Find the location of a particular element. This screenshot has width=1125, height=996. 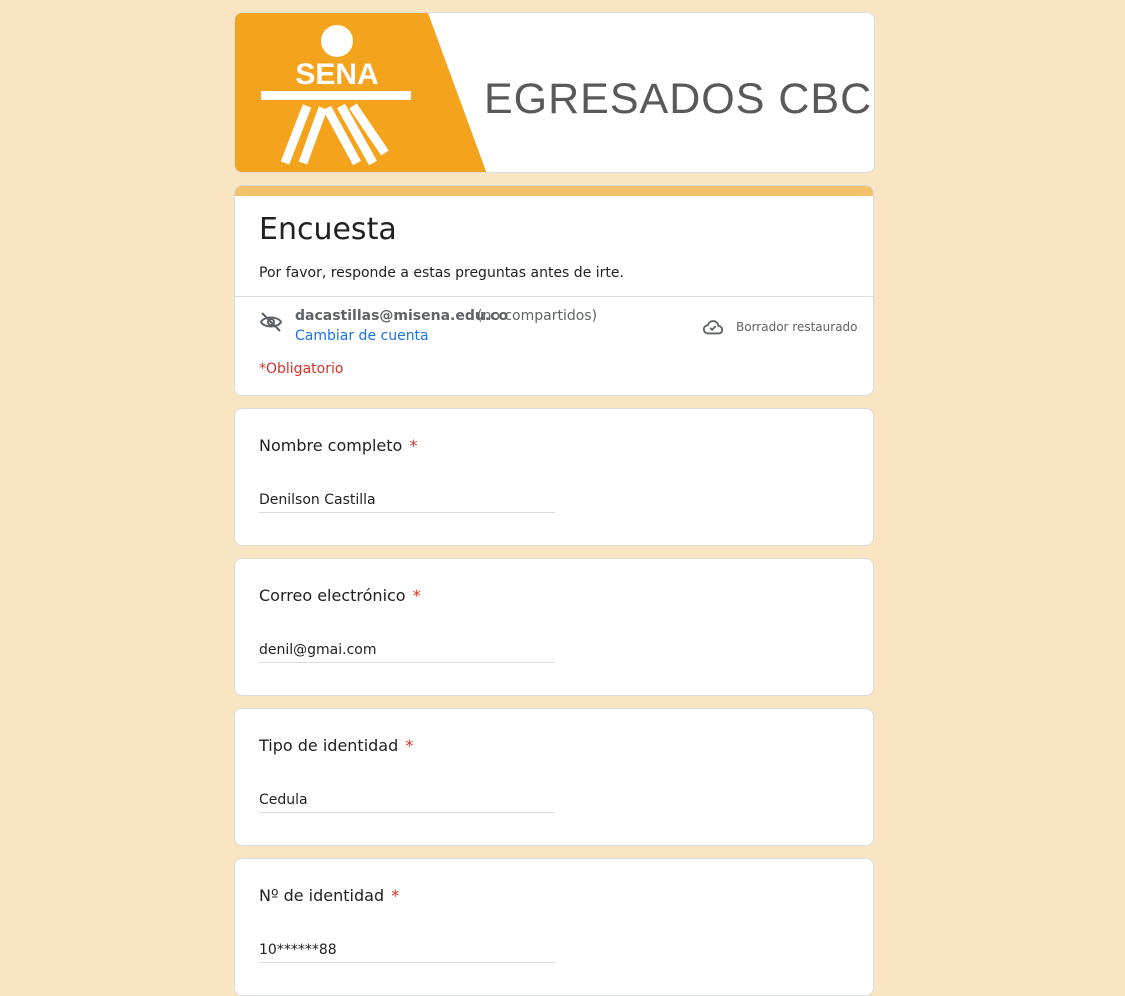

sena-logo-head-icon is located at coordinates (337, 41).